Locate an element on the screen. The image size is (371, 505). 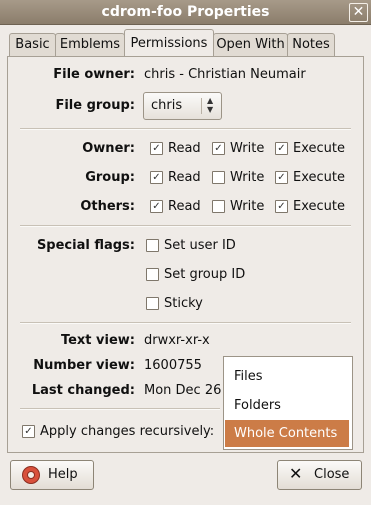
menu-item-folders: Folders is located at coordinates (287, 405).